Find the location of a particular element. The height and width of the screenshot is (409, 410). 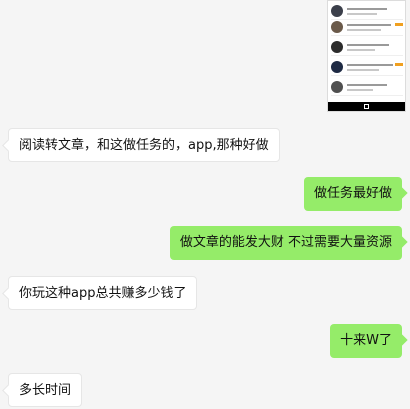

message-bubble-incoming: 多长时间 is located at coordinates (45, 390).